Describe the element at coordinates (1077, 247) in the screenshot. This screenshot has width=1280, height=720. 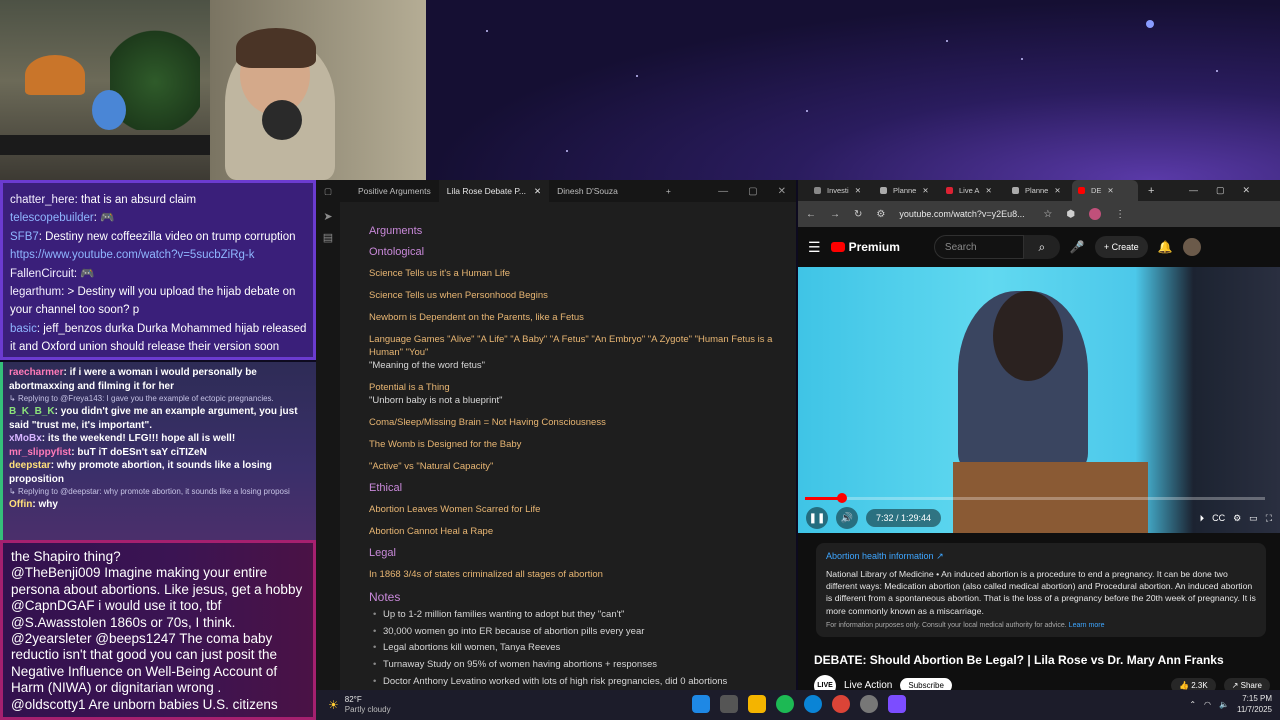
I see `microphone-icon: 🎤` at that location.